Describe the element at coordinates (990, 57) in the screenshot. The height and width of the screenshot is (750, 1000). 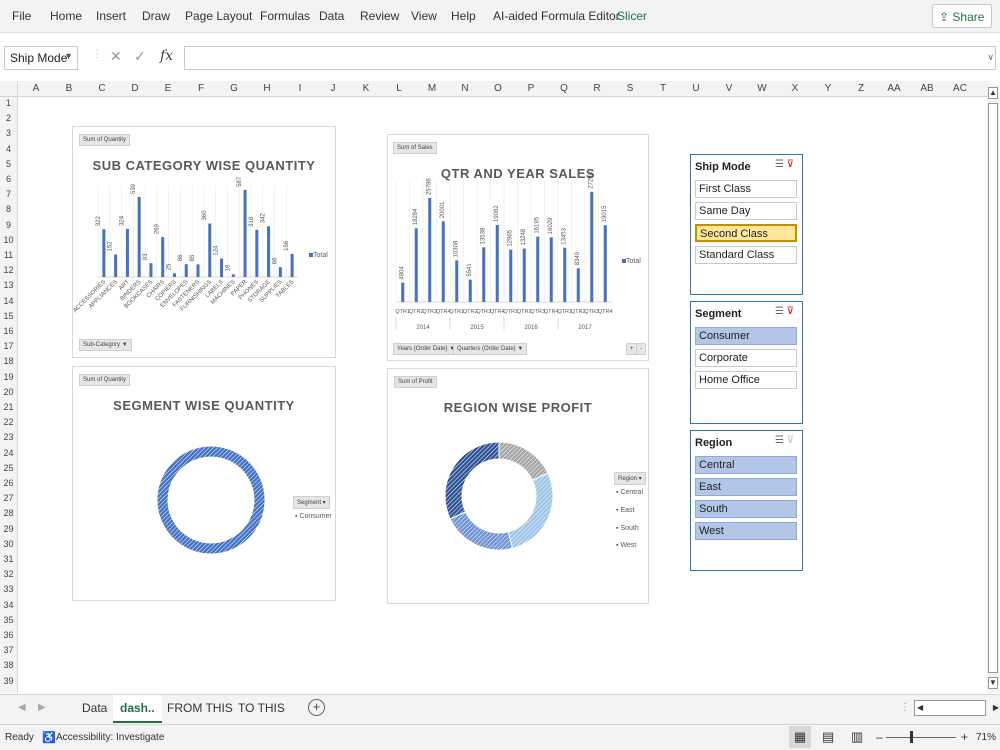
I see `expand-formula-icon: ∨` at that location.